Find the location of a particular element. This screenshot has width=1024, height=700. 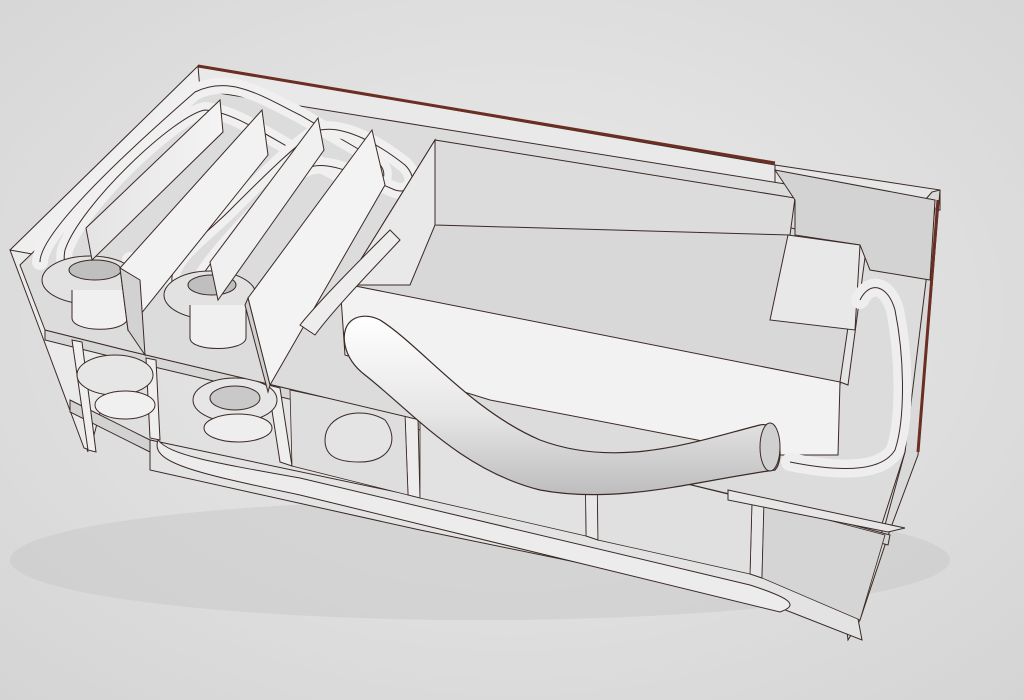

tube-slide-end is located at coordinates (770, 447).